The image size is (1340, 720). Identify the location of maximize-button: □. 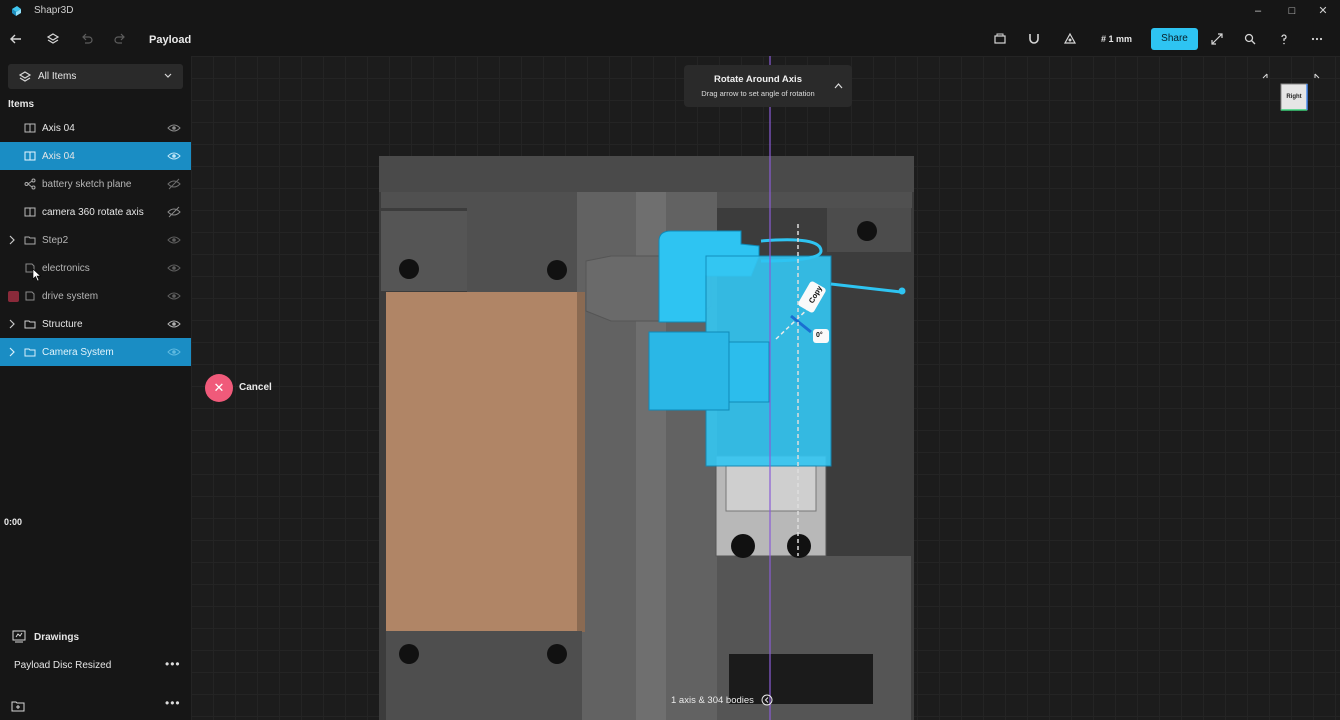
(1292, 11).